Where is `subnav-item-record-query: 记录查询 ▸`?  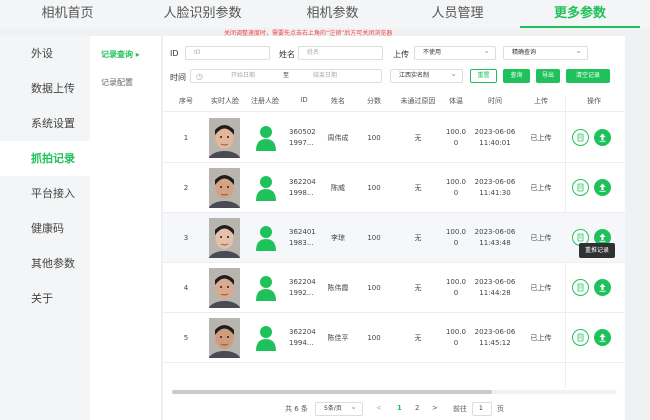 subnav-item-record-query: 记录查询 ▸ is located at coordinates (125, 55).